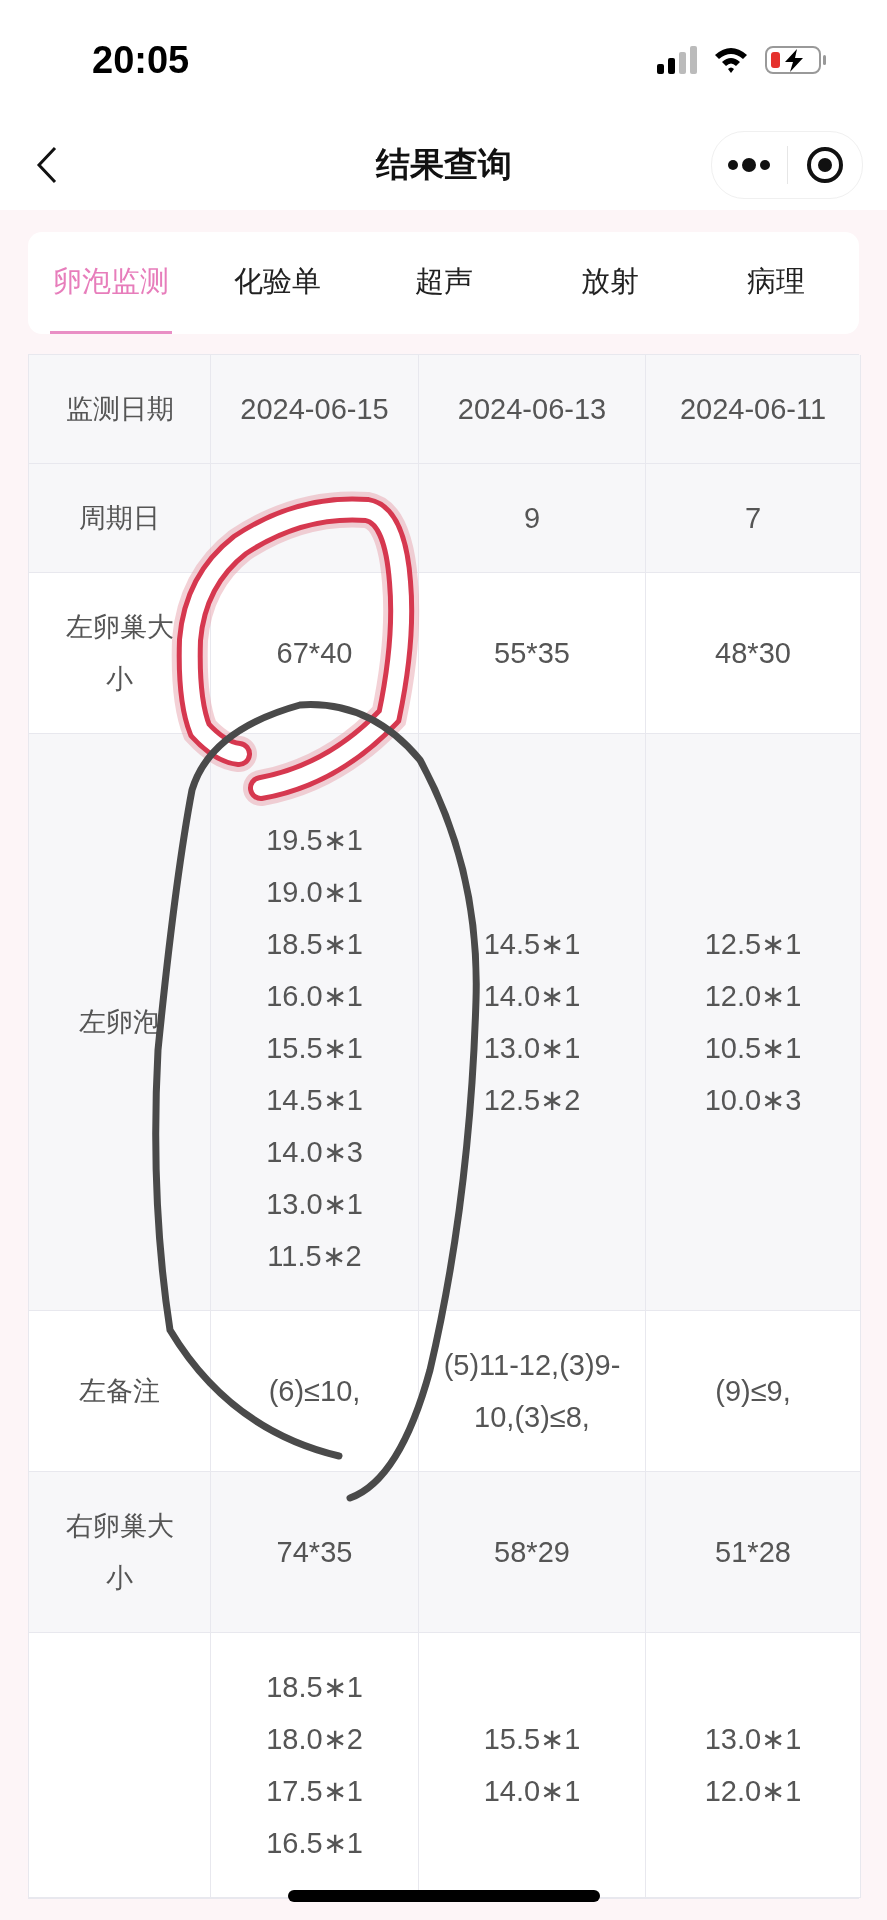 This screenshot has height=1920, width=887. What do you see at coordinates (314, 1152) in the screenshot?
I see `follicle-size: 14.0∗3` at bounding box center [314, 1152].